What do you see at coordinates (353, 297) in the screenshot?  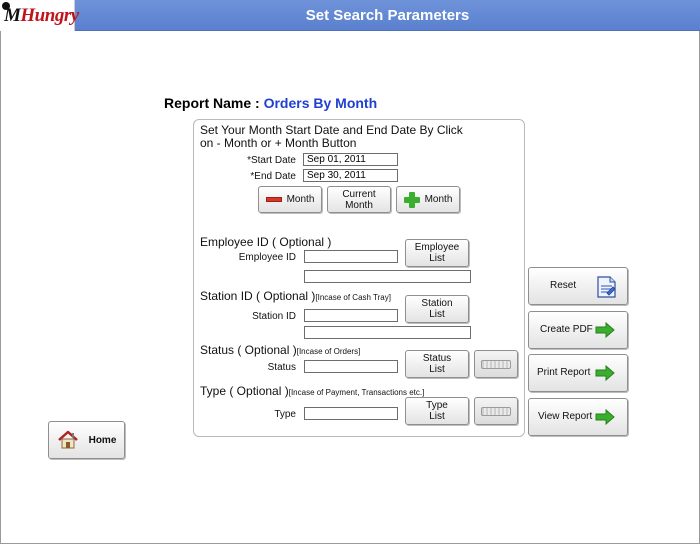 I see `station-section-note: [Incase of Cash Tray]` at bounding box center [353, 297].